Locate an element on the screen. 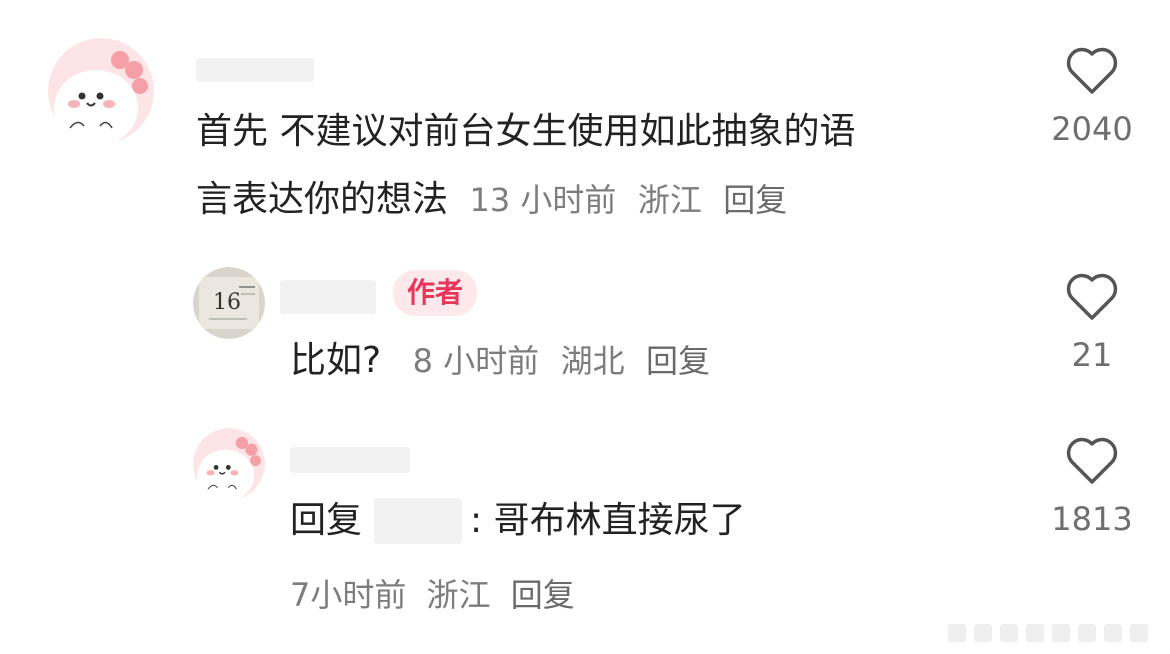 This screenshot has width=1170, height=654. like-count: 1813 is located at coordinates (1092, 519).